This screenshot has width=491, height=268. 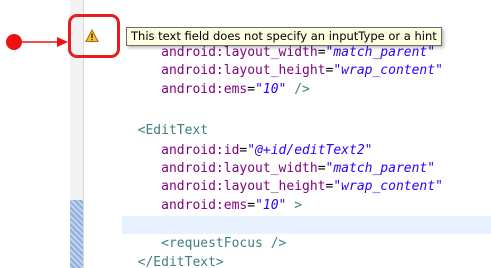 What do you see at coordinates (180, 261) in the screenshot?
I see `code-token-tag: </EditText>` at bounding box center [180, 261].